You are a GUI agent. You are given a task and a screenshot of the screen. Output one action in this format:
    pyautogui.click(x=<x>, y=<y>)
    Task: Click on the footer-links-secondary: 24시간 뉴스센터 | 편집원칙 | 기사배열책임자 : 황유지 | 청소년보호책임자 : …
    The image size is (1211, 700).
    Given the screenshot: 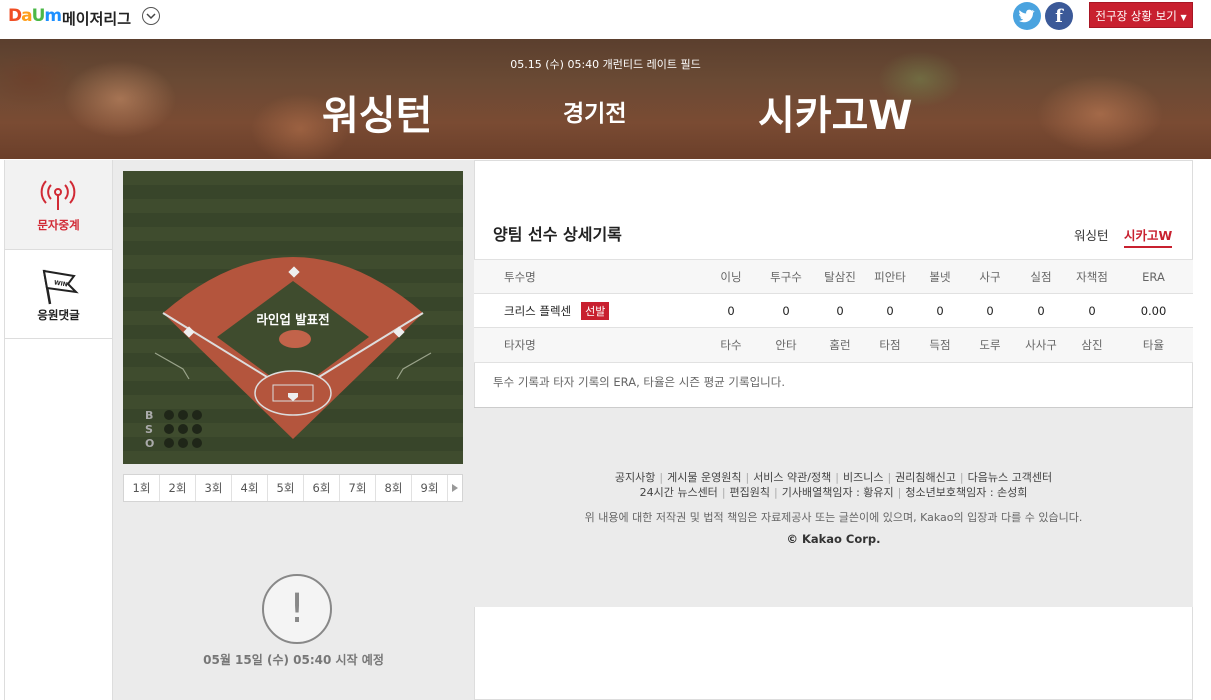 What is the action you would take?
    pyautogui.click(x=833, y=492)
    